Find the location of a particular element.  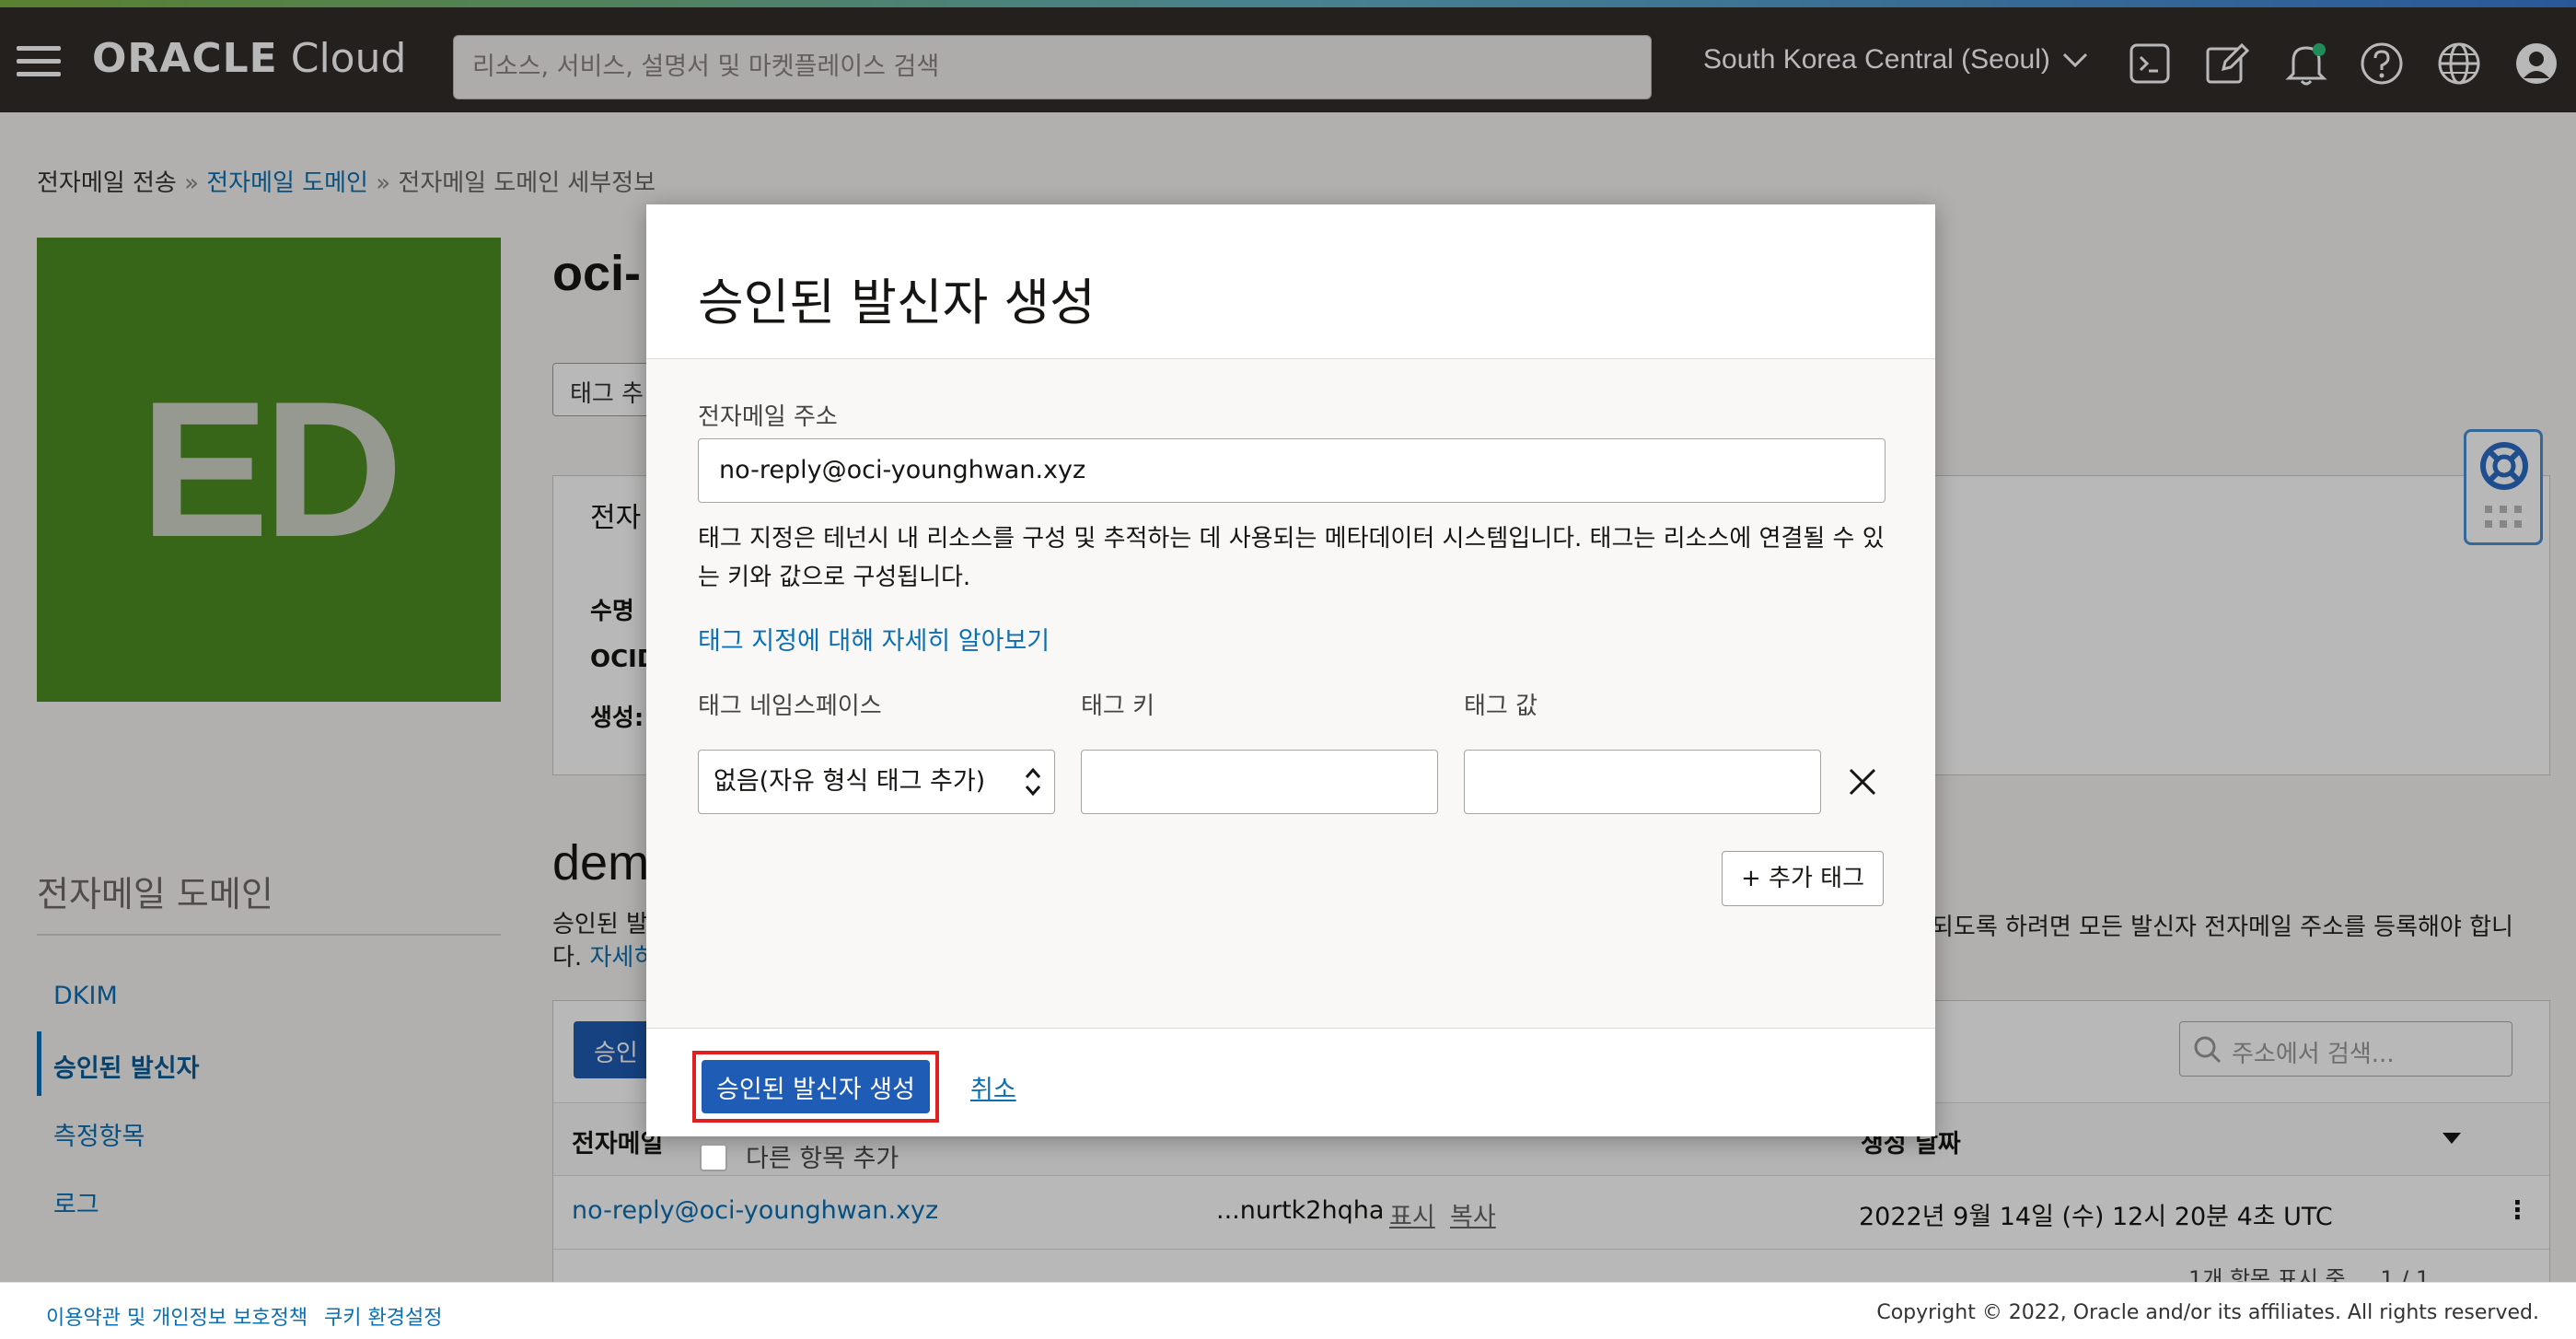

add-another-checkbox is located at coordinates (713, 1157).